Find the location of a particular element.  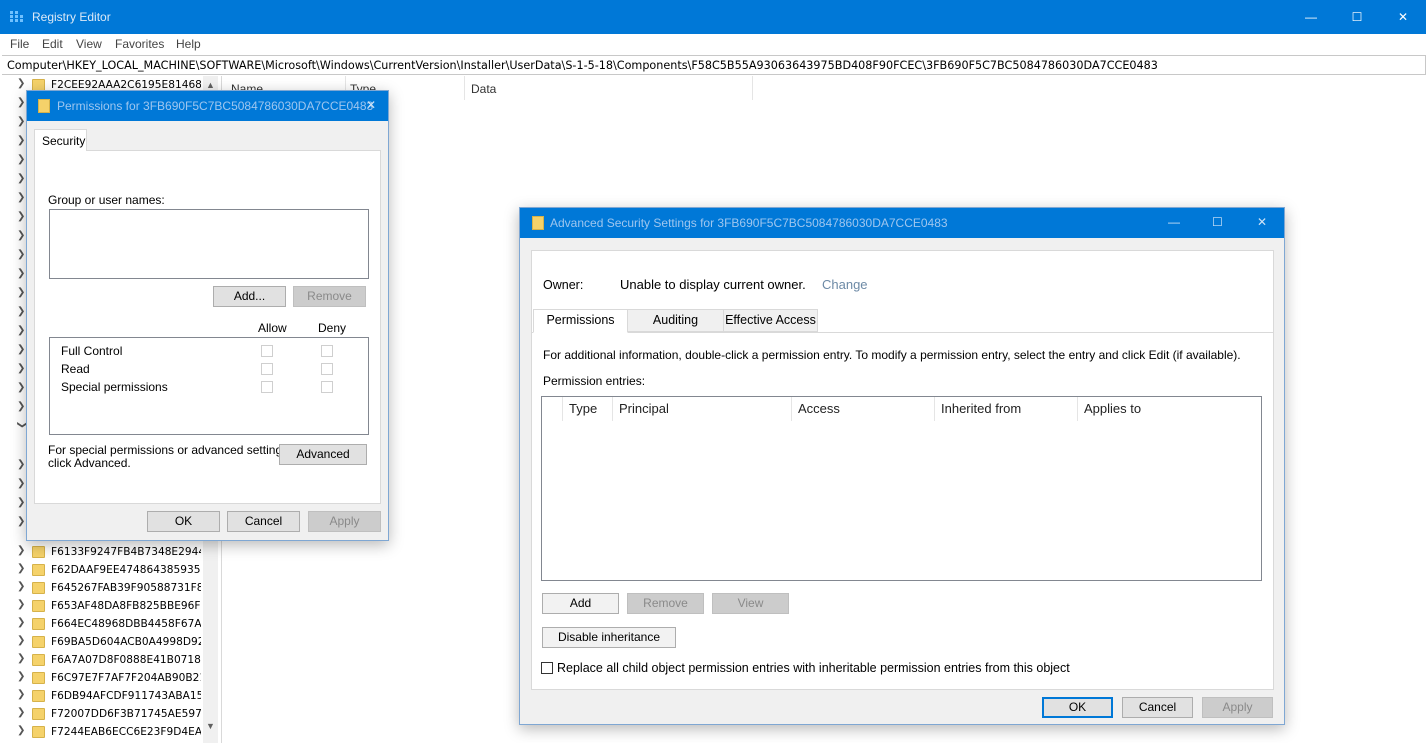

remove-button: Remove is located at coordinates (329, 296).